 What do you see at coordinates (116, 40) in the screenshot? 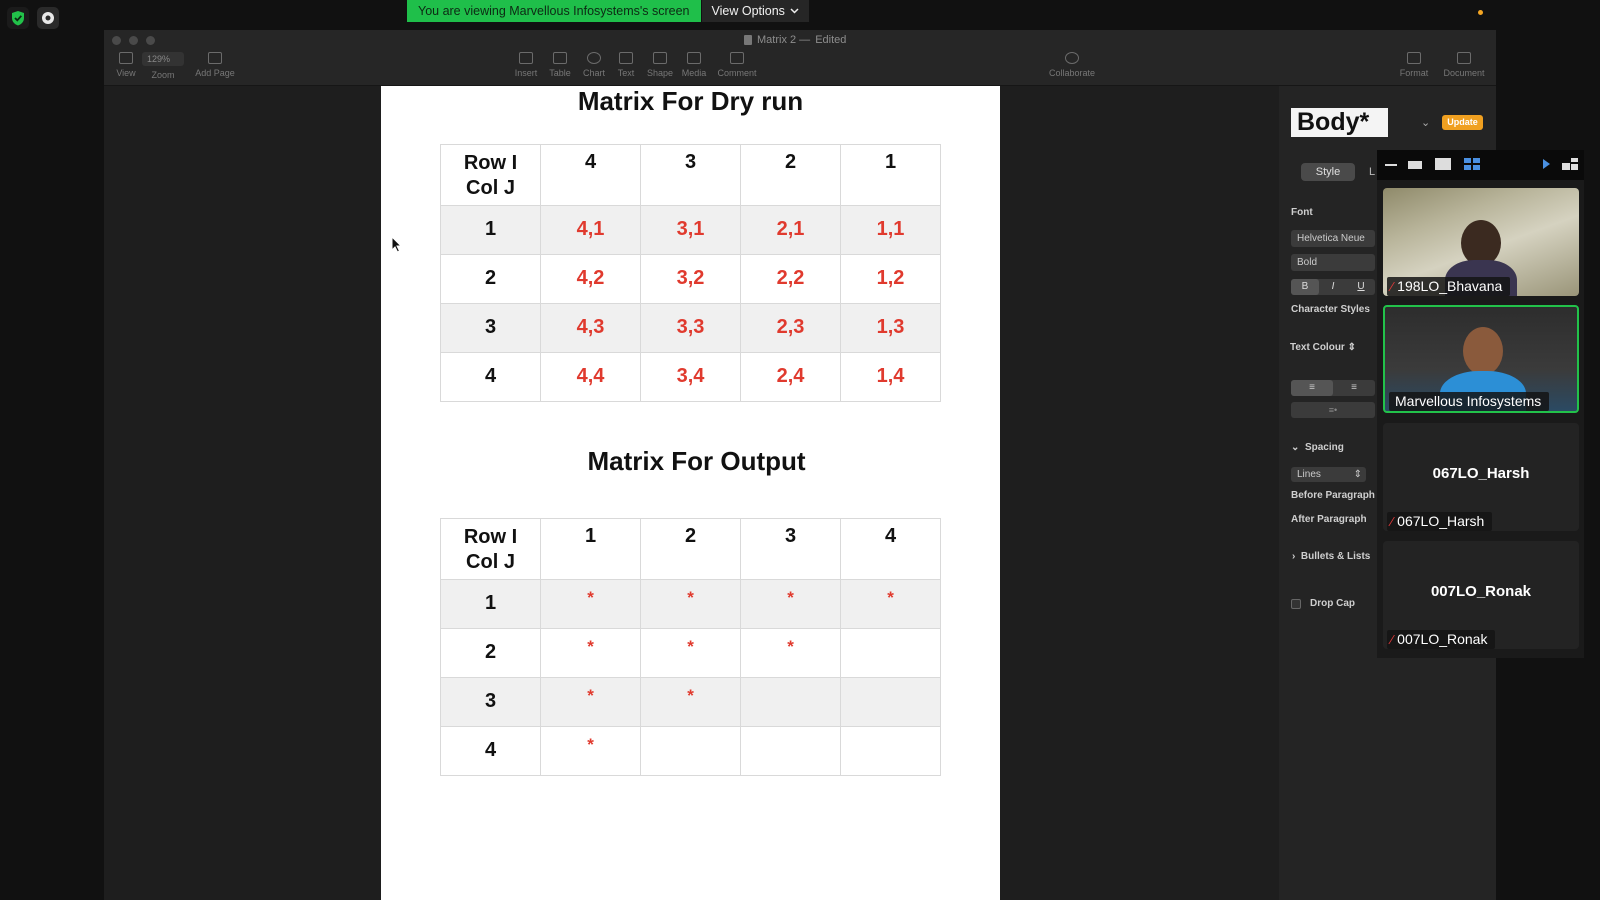
I see `close-window-button` at bounding box center [116, 40].